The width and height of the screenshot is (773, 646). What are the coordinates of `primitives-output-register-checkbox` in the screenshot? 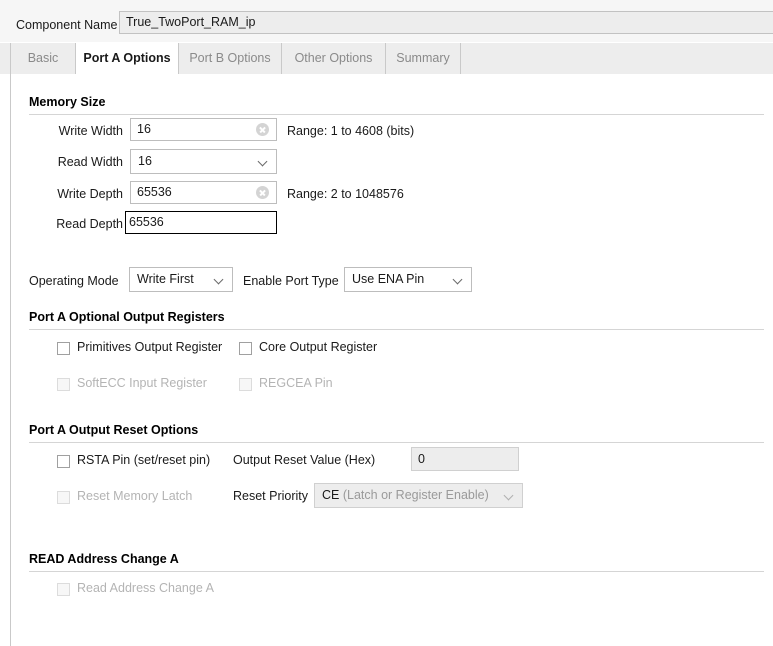 It's located at (63, 348).